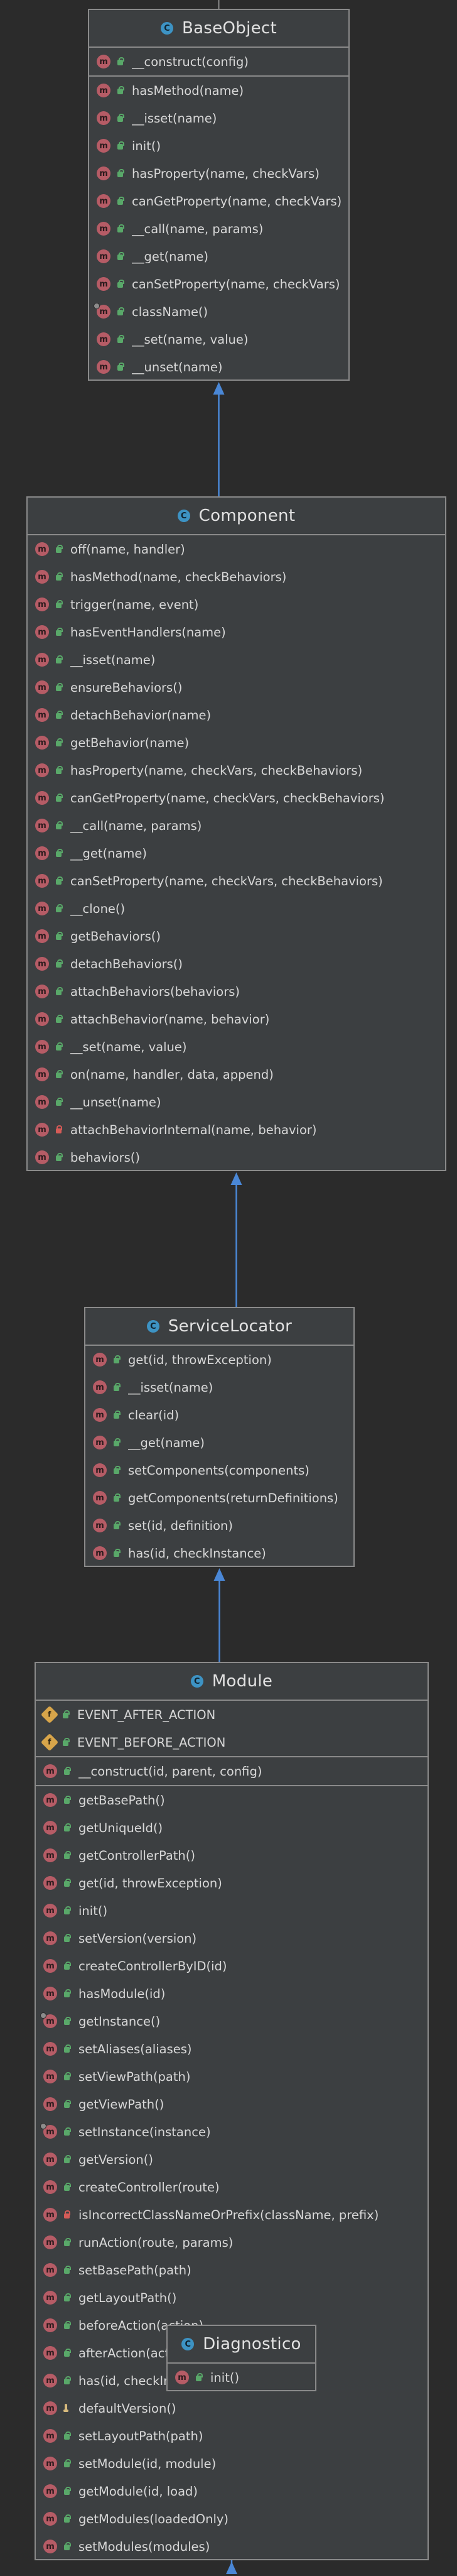 The image size is (457, 2576). What do you see at coordinates (218, 174) in the screenshot?
I see `method-row: m hasProperty(name, checkVars)` at bounding box center [218, 174].